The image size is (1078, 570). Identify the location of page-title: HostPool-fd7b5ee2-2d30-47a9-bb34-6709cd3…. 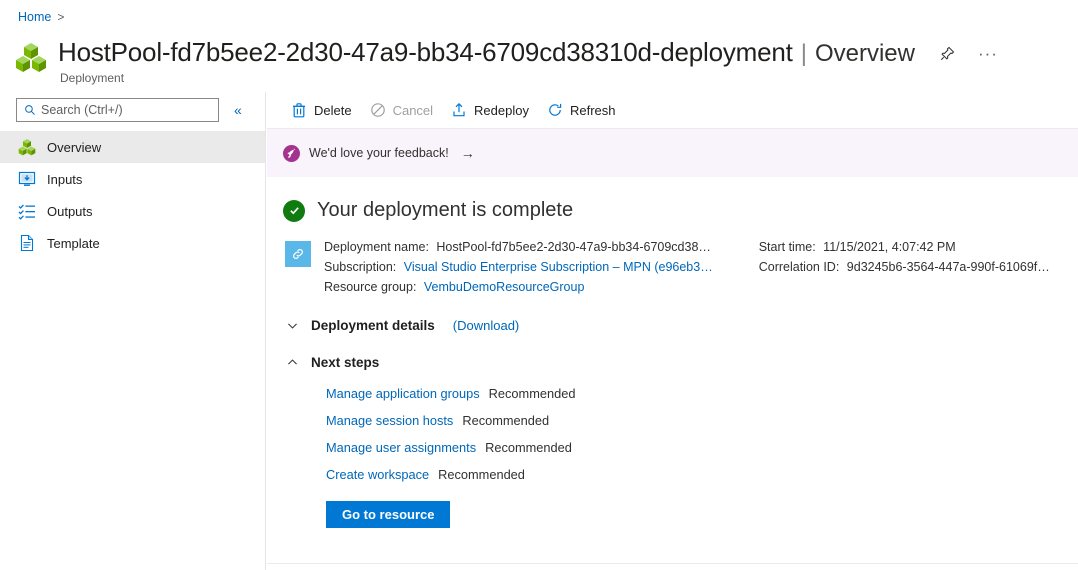
(425, 52).